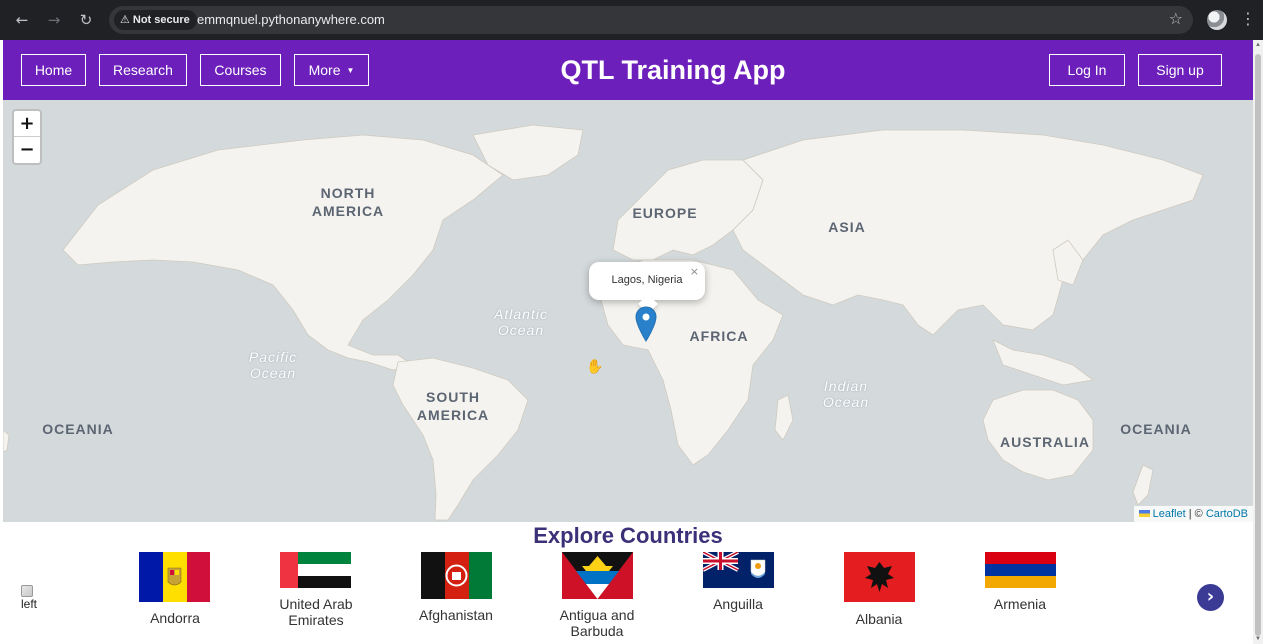 This screenshot has height=644, width=1263. I want to click on label-australia: AUSTRALIA, so click(1045, 442).